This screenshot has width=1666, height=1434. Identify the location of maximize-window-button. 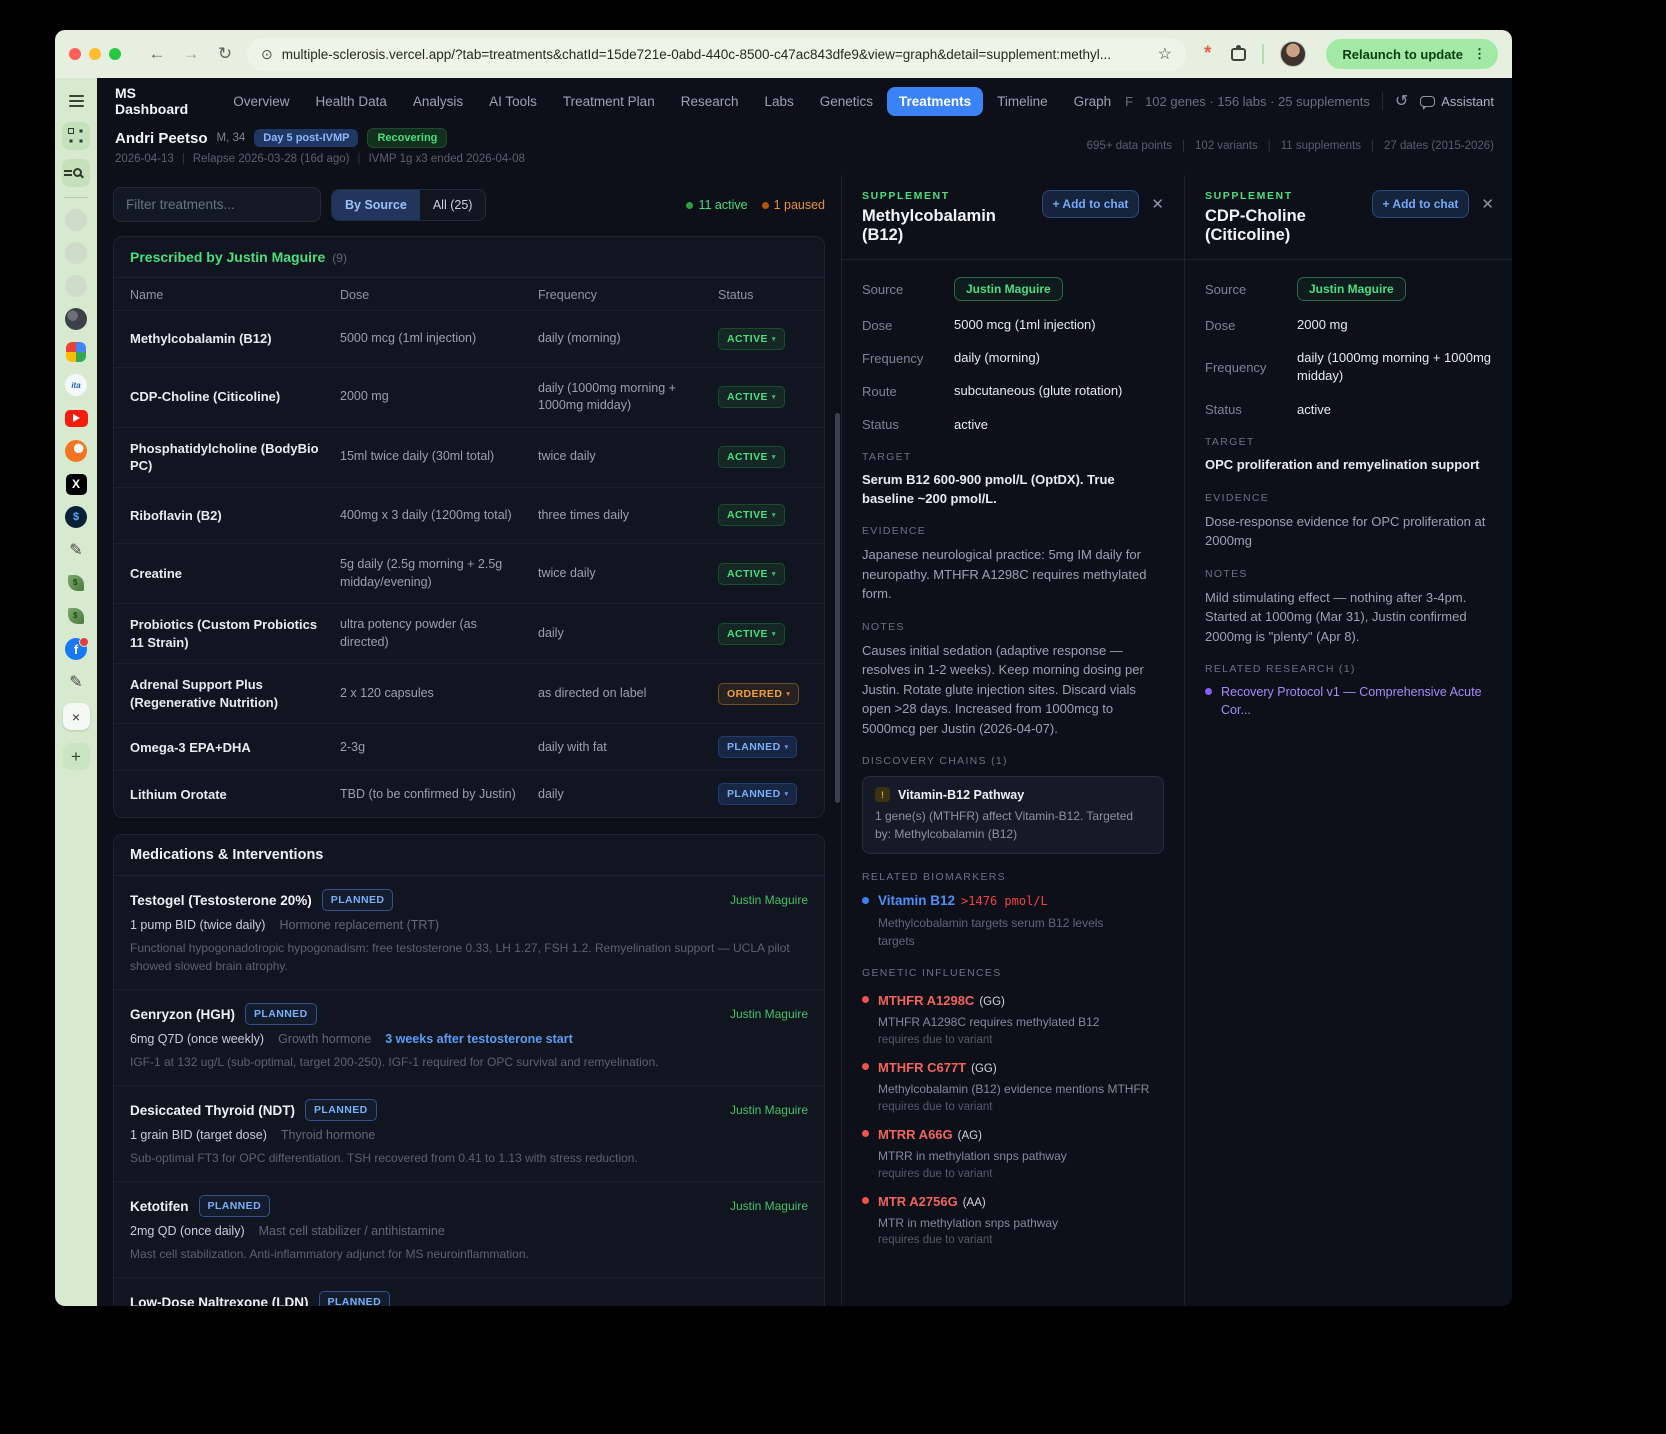
(115, 54).